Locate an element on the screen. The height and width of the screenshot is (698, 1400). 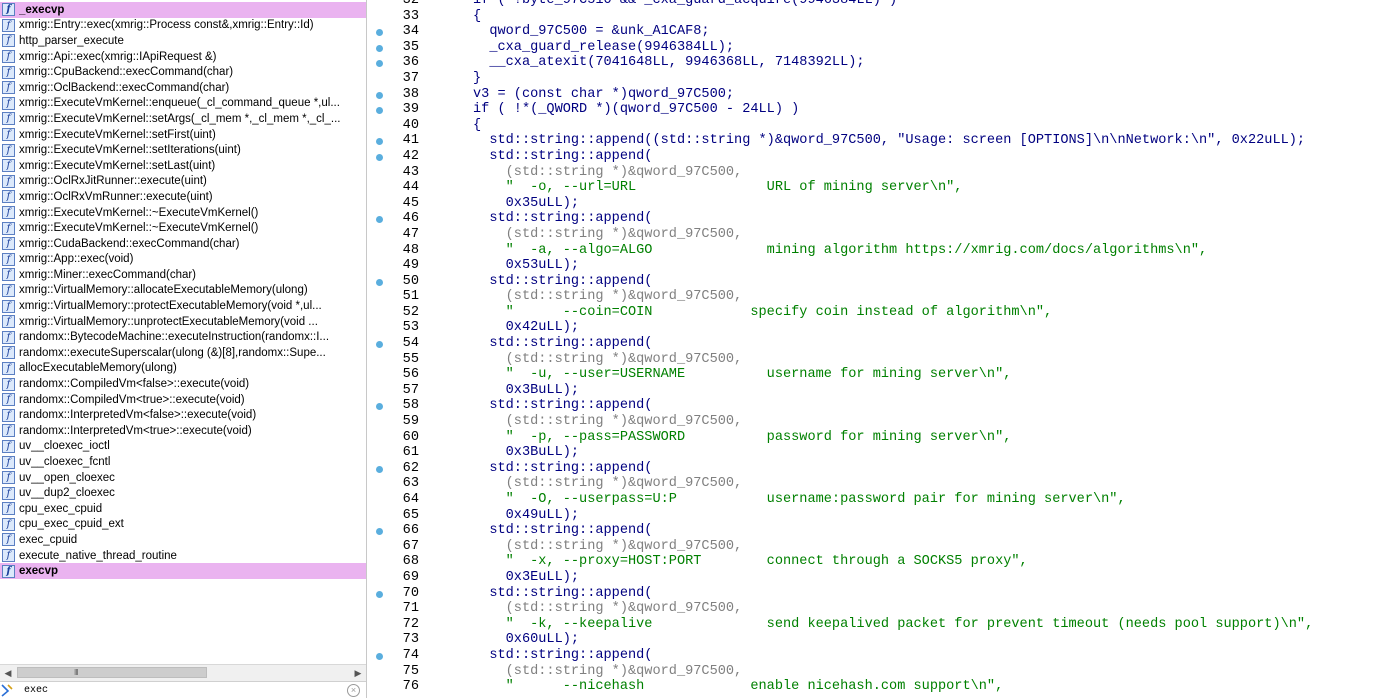
function-search-bar: × is located at coordinates (183, 689).